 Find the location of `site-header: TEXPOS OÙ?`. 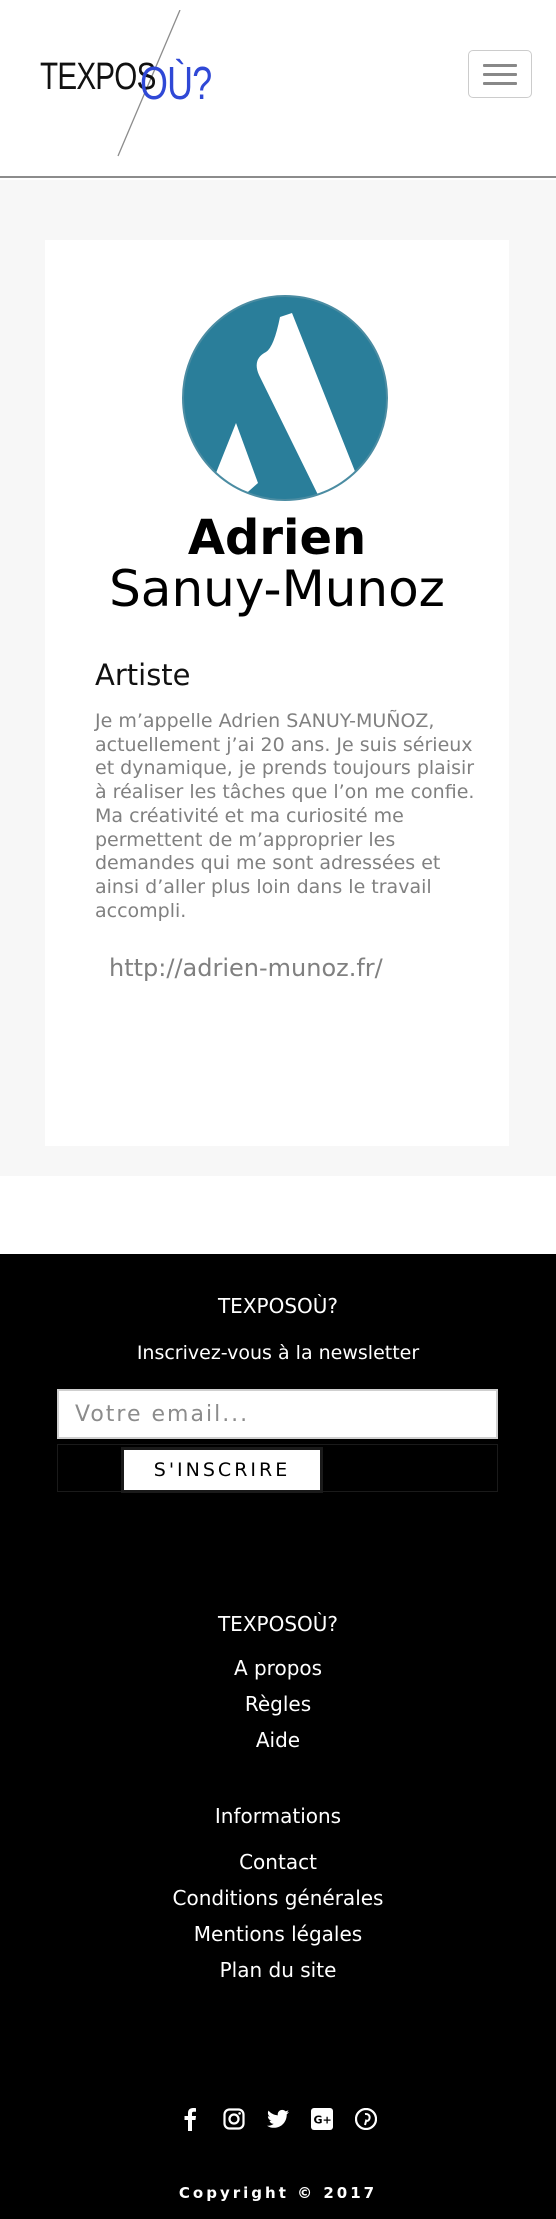

site-header: TEXPOS OÙ? is located at coordinates (278, 89).